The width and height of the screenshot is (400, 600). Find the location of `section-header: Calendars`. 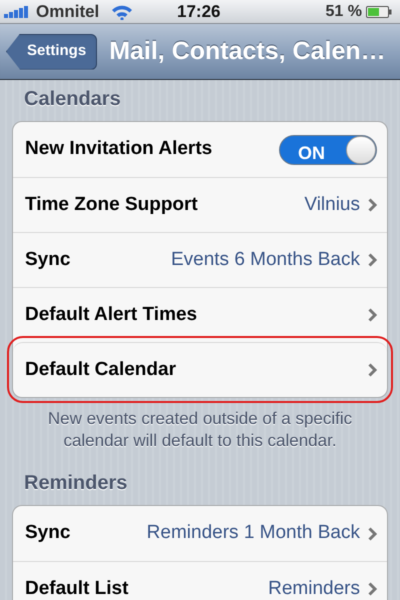

section-header: Calendars is located at coordinates (72, 99).